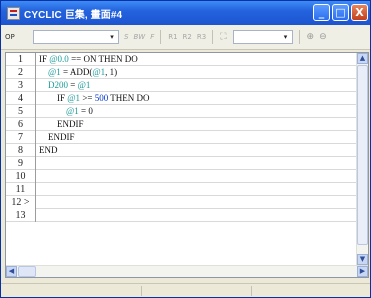  Describe the element at coordinates (181, 189) in the screenshot. I see `code-line: 11` at that location.